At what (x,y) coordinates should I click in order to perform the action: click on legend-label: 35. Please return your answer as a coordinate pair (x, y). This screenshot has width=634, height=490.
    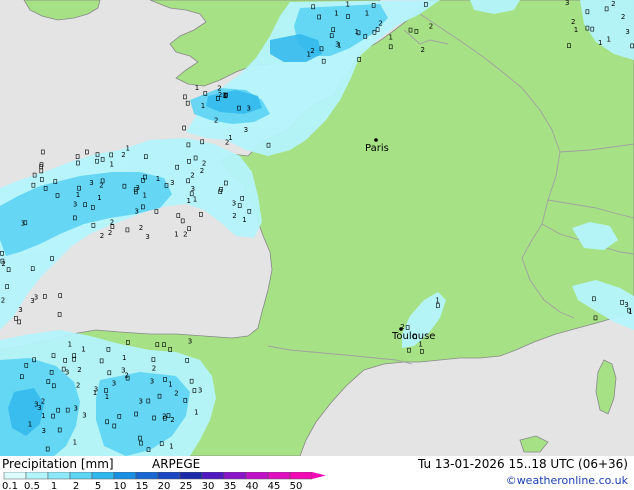
    Looking at the image, I should click on (230, 485).